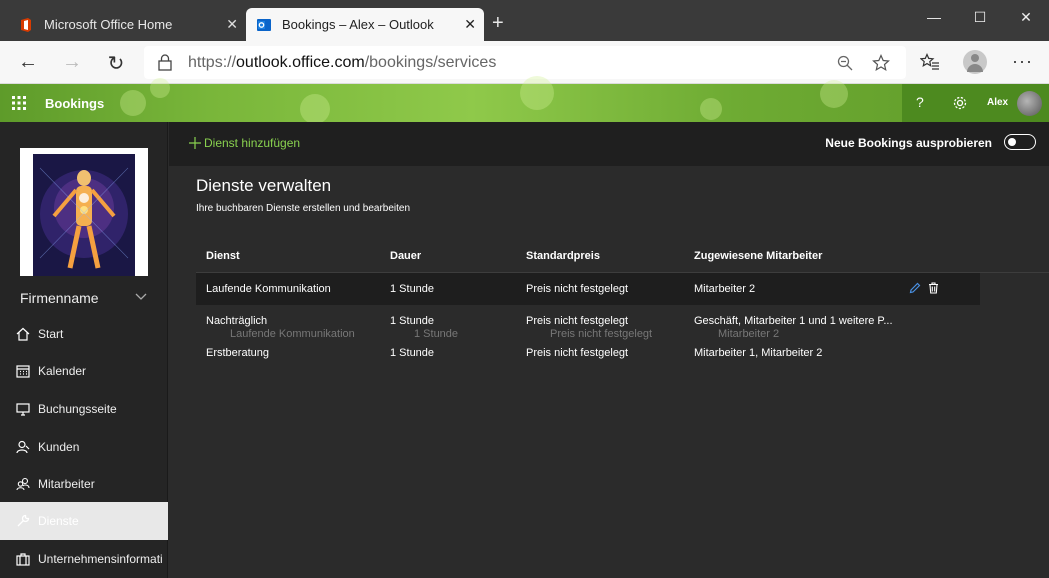 The image size is (1049, 578). What do you see at coordinates (915, 288) in the screenshot?
I see `edit-icon` at bounding box center [915, 288].